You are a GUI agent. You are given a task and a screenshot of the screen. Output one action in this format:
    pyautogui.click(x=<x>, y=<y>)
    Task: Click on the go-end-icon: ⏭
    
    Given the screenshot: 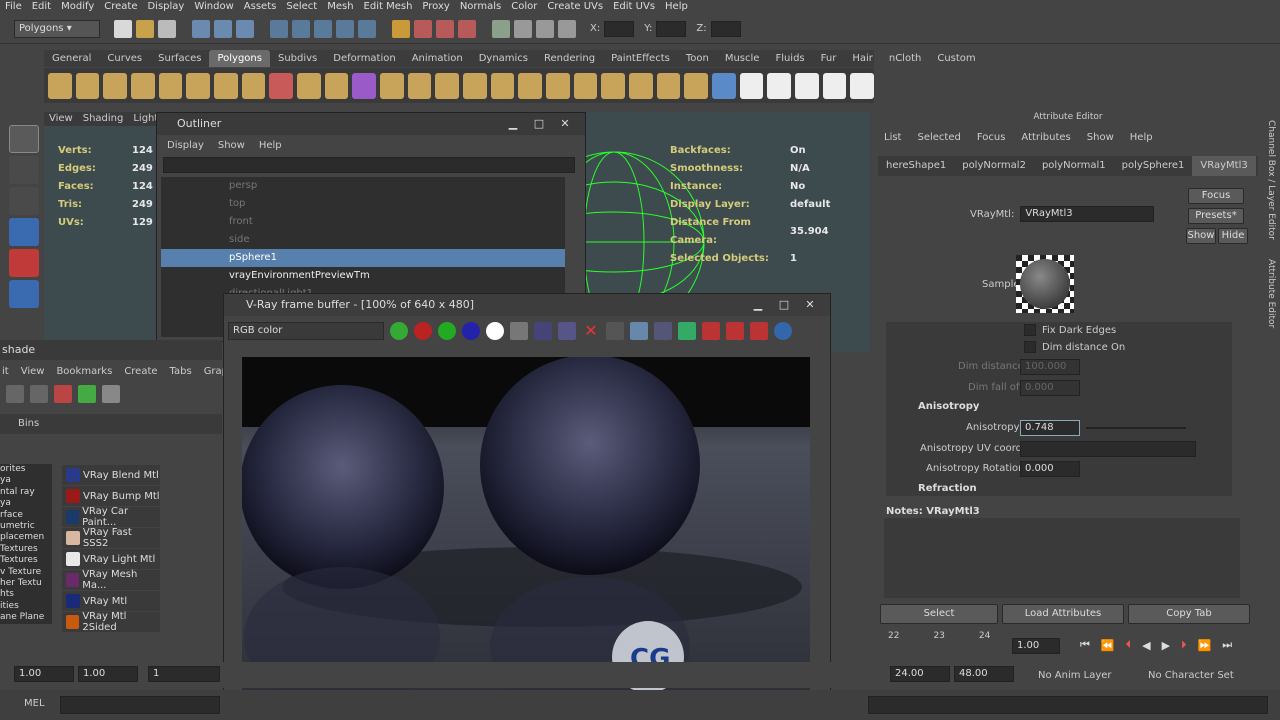 What is the action you would take?
    pyautogui.click(x=1227, y=645)
    